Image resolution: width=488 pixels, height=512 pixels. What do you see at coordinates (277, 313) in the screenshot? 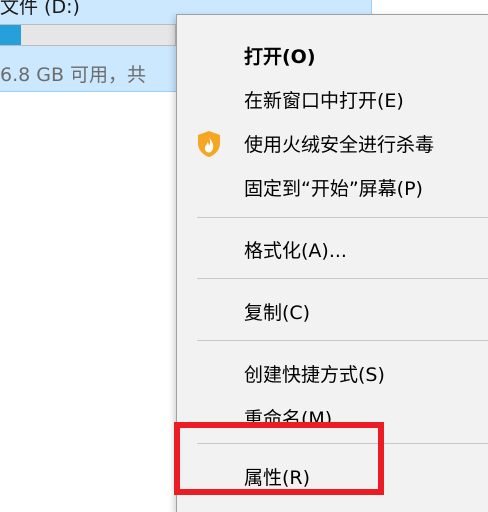
I see `menu-item-label: 复制(C)` at bounding box center [277, 313].